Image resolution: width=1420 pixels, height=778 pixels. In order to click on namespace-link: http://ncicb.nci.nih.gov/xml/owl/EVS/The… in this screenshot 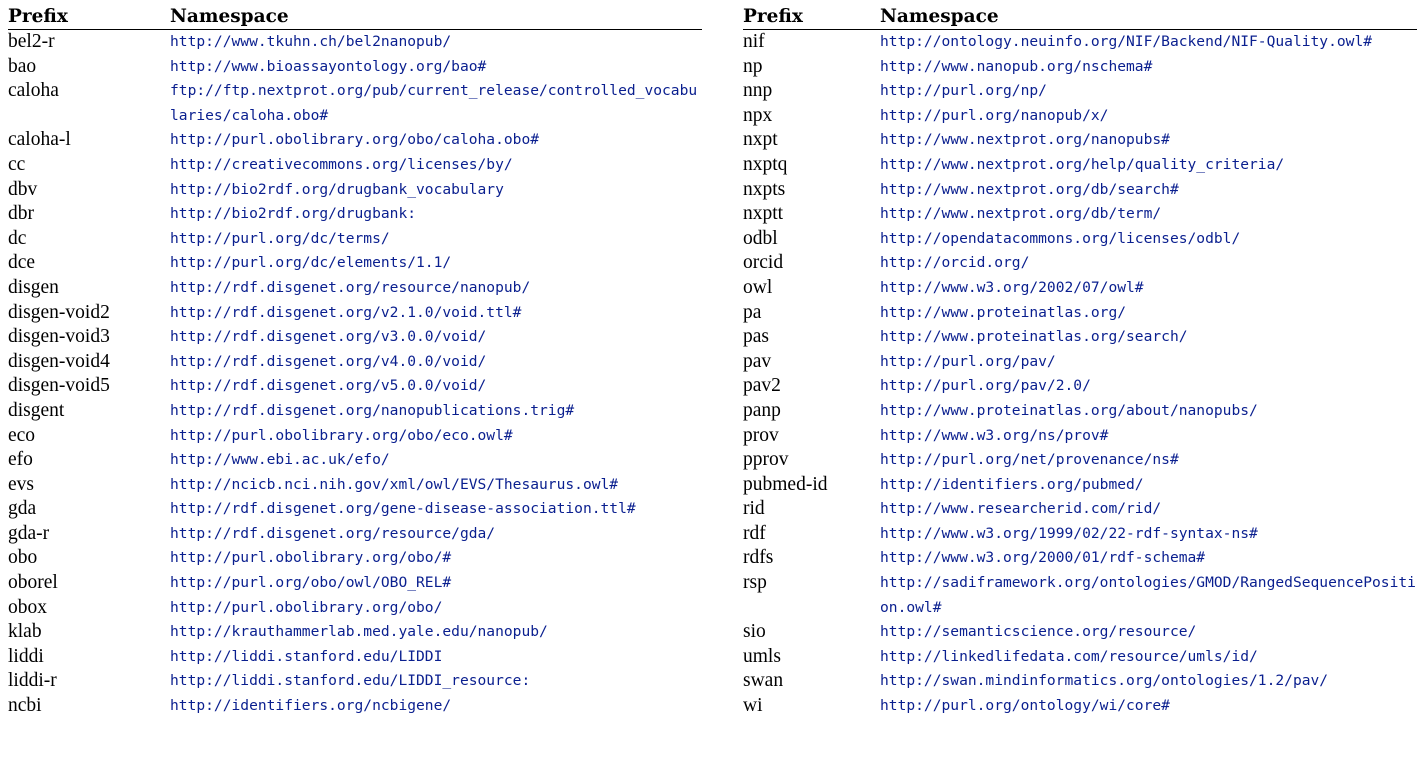, I will do `click(436, 485)`.